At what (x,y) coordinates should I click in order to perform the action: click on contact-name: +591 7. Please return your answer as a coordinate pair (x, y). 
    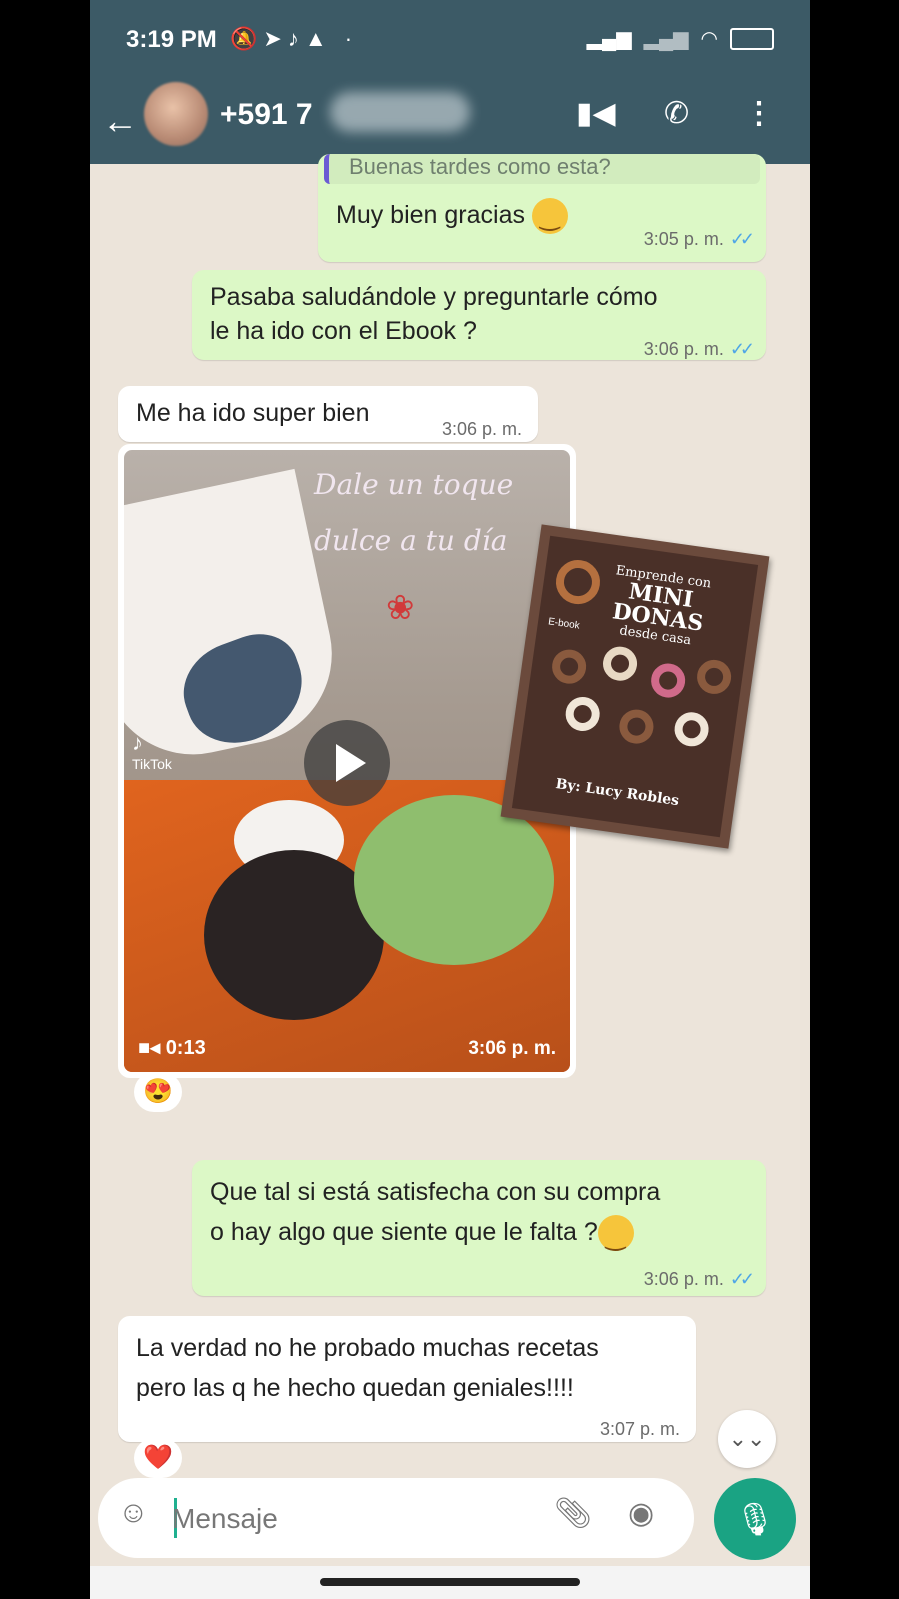
    Looking at the image, I should click on (266, 115).